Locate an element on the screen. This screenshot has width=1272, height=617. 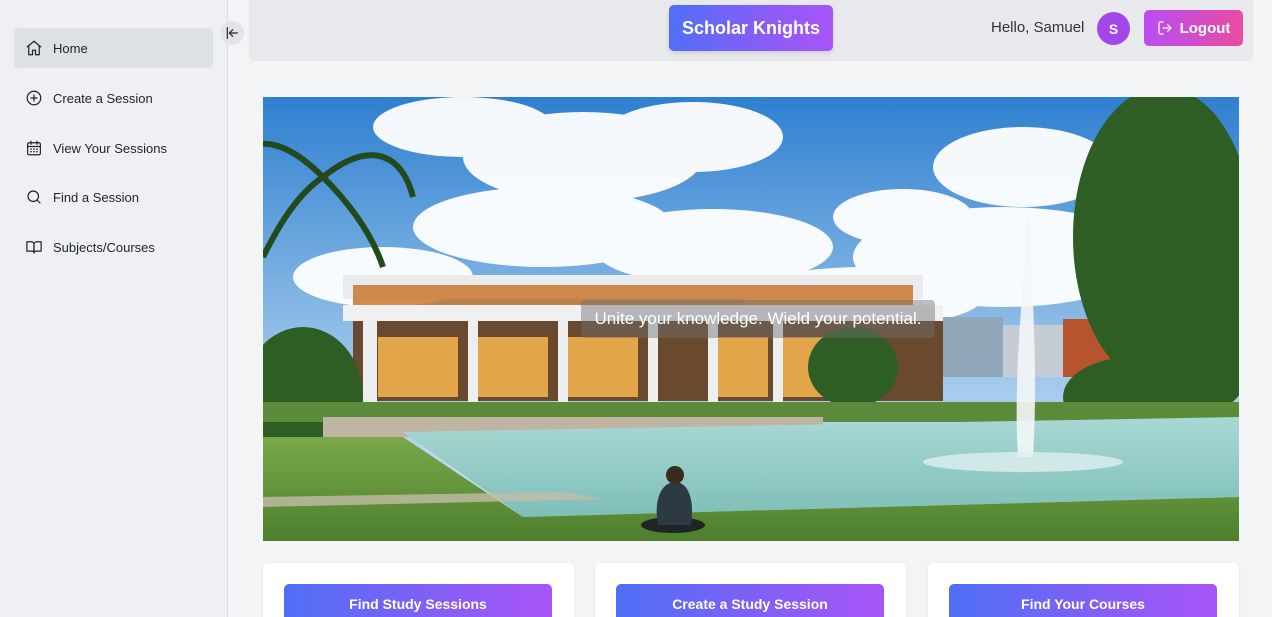
sidebar-item-label: Subjects/Courses is located at coordinates (104, 247).